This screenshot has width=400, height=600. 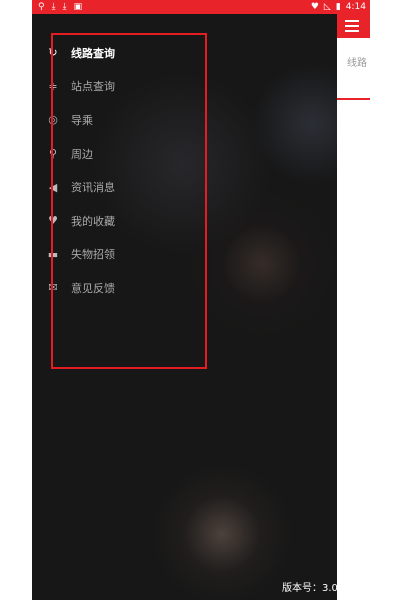 I want to click on menu-item-label: 站点查询, so click(x=93, y=87).